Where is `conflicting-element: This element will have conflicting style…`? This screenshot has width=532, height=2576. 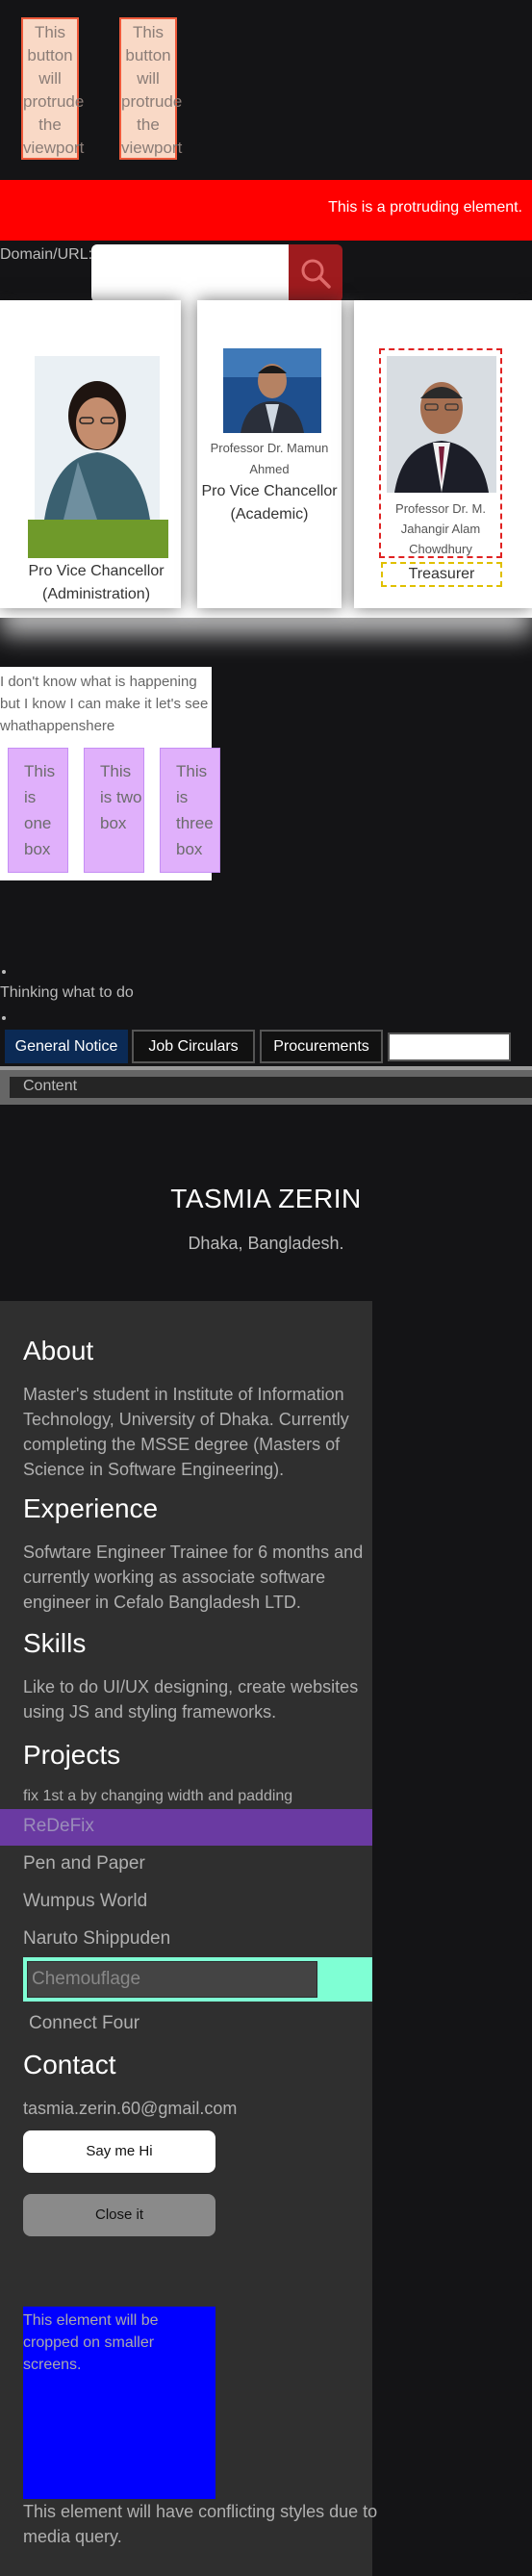 conflicting-element: This element will have conflicting style… is located at coordinates (200, 2524).